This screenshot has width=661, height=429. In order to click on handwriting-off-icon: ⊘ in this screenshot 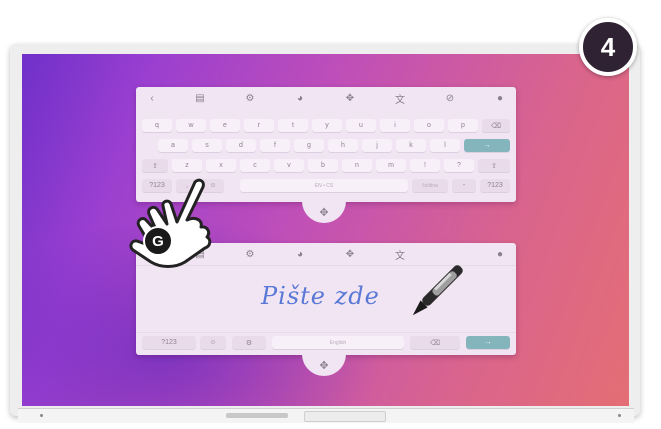, I will do `click(450, 98)`.